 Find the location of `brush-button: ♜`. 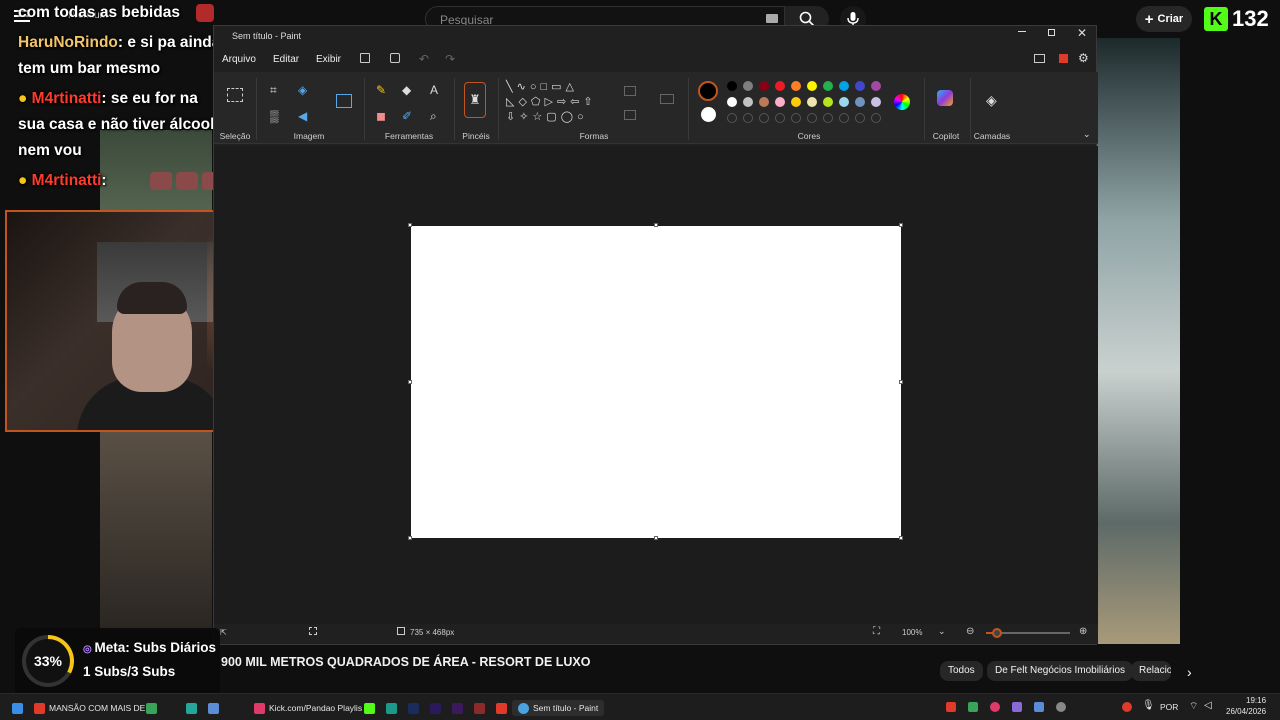

brush-button: ♜ is located at coordinates (475, 100).